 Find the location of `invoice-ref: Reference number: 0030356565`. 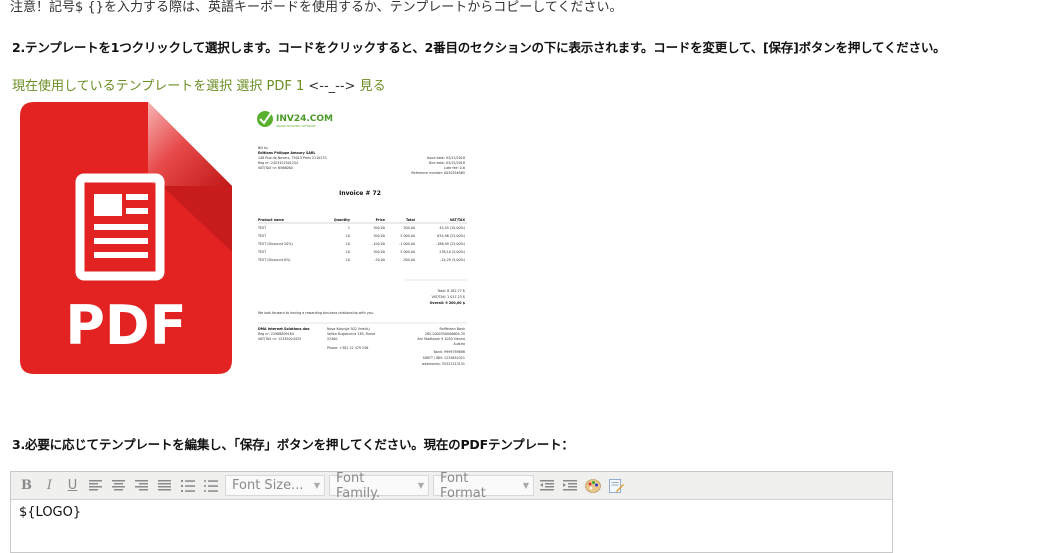

invoice-ref: Reference number: 0030356565 is located at coordinates (438, 173).